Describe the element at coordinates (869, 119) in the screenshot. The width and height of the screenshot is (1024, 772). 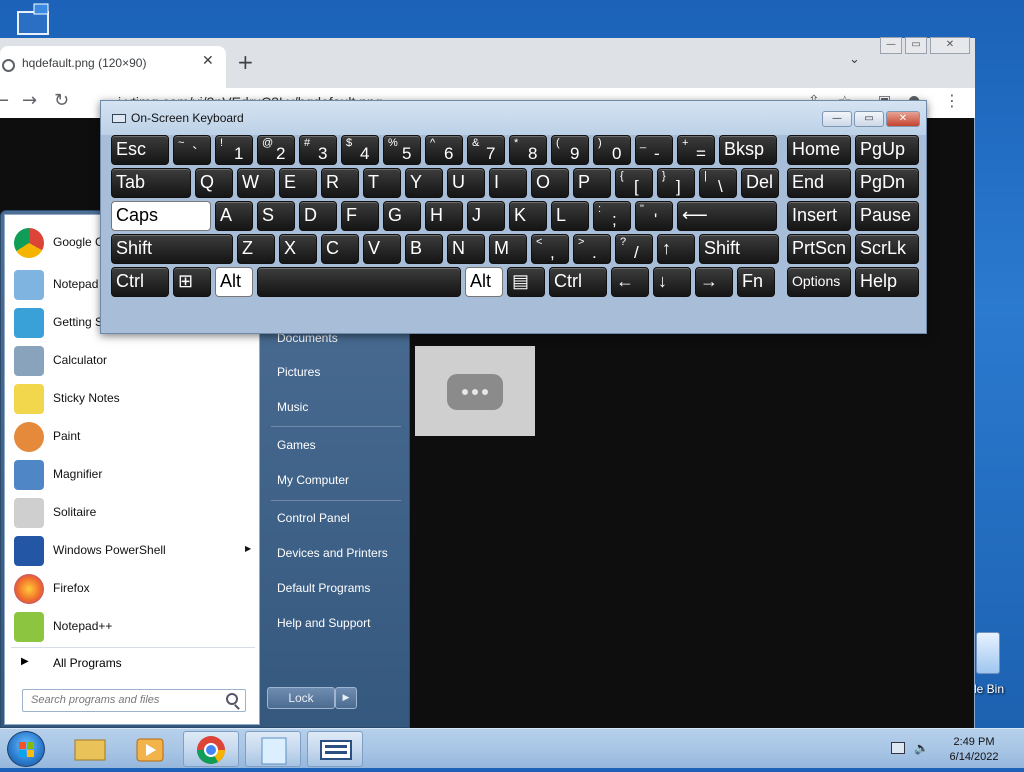
I see `osk-restore-button: ▭` at that location.